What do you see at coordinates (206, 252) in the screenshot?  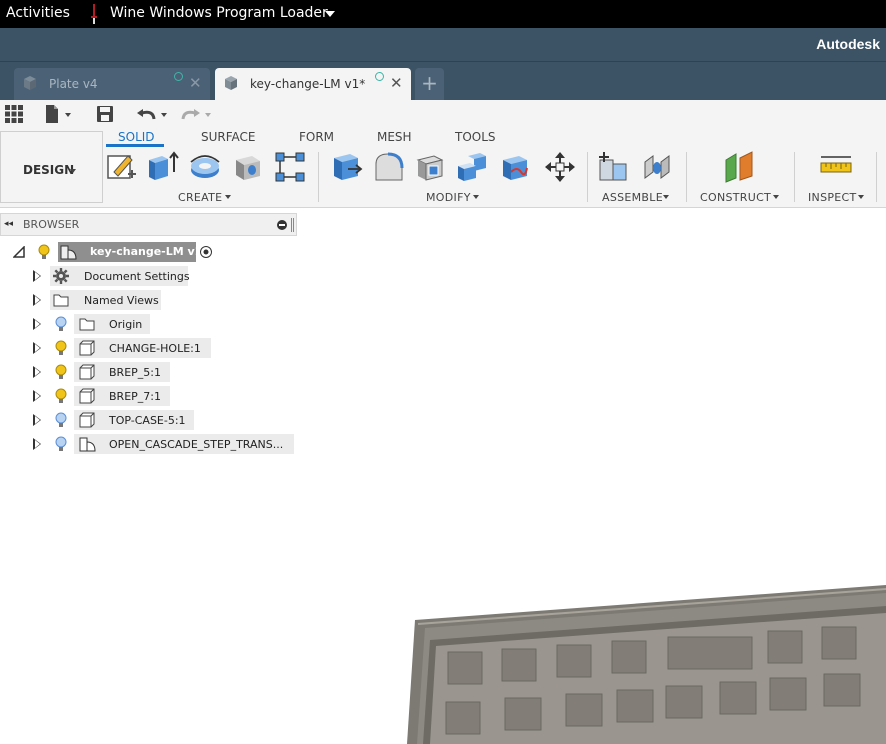 I see `activate-radio-icon` at bounding box center [206, 252].